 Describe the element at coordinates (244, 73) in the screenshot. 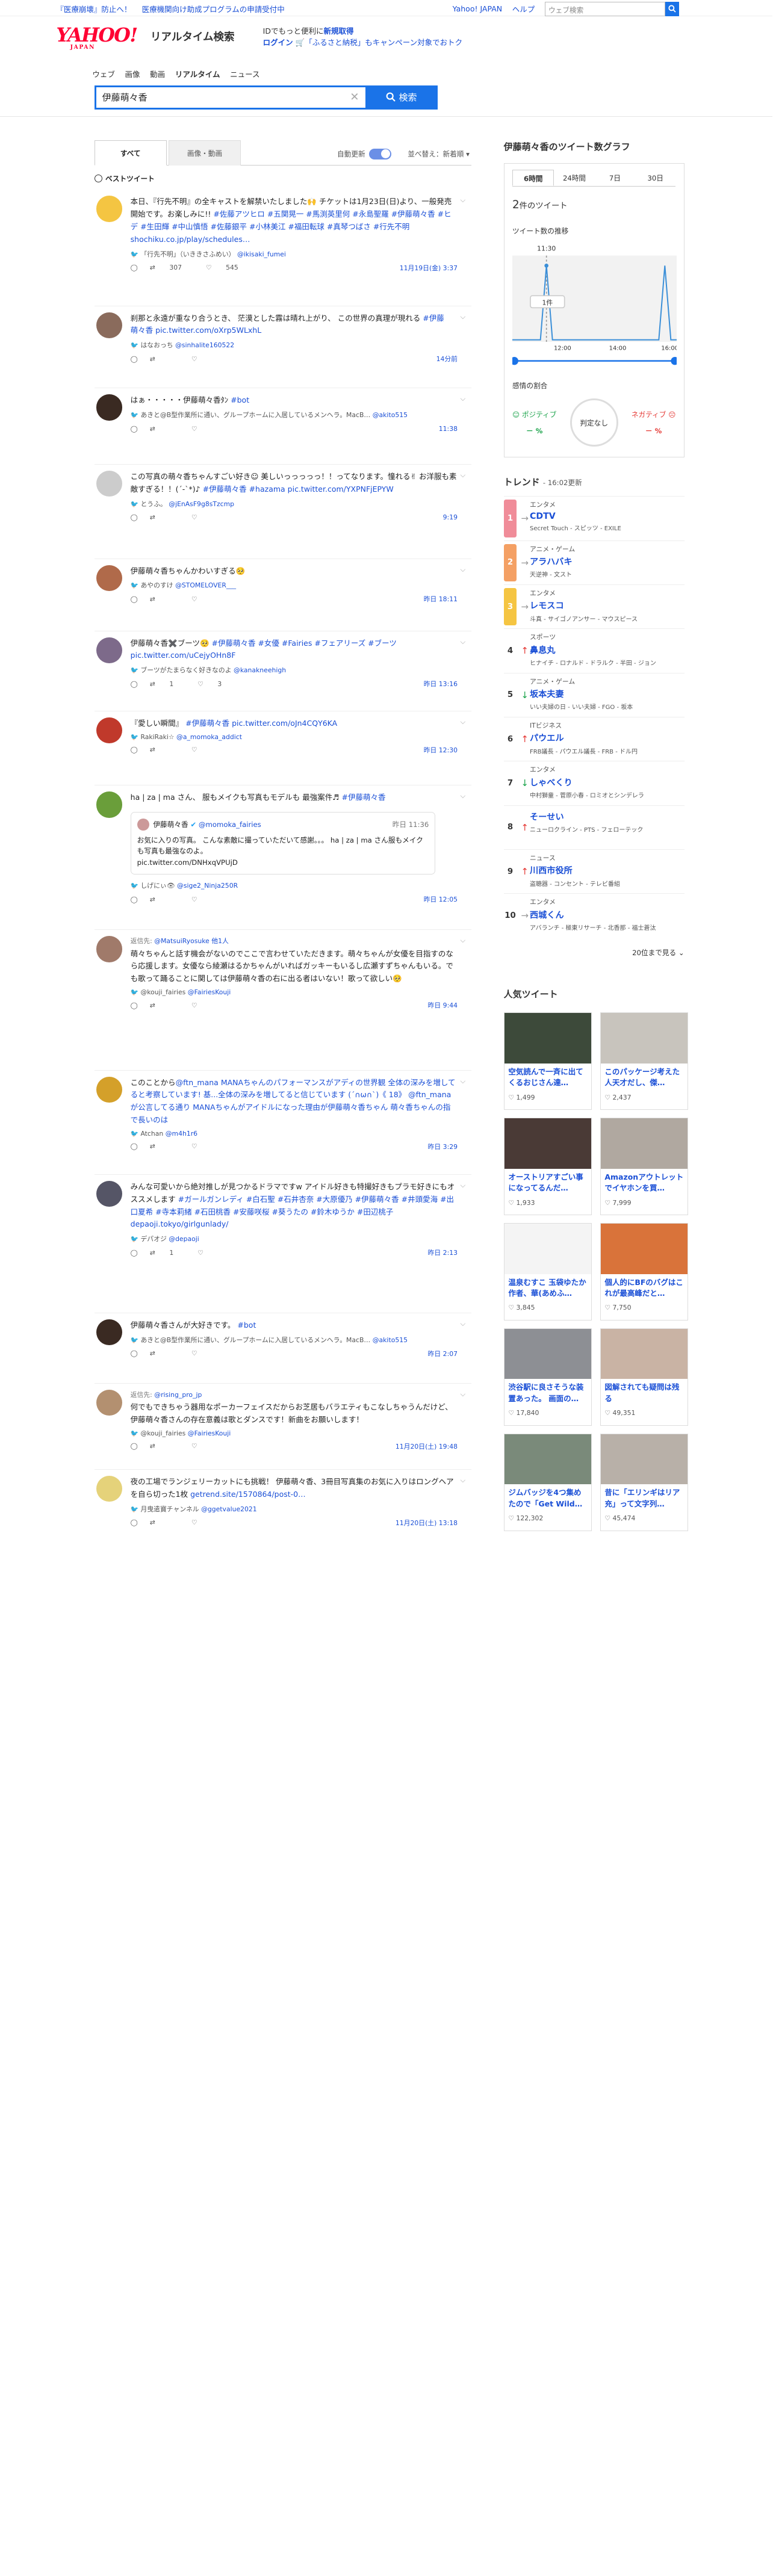

I see `nav-news: ニュース` at that location.